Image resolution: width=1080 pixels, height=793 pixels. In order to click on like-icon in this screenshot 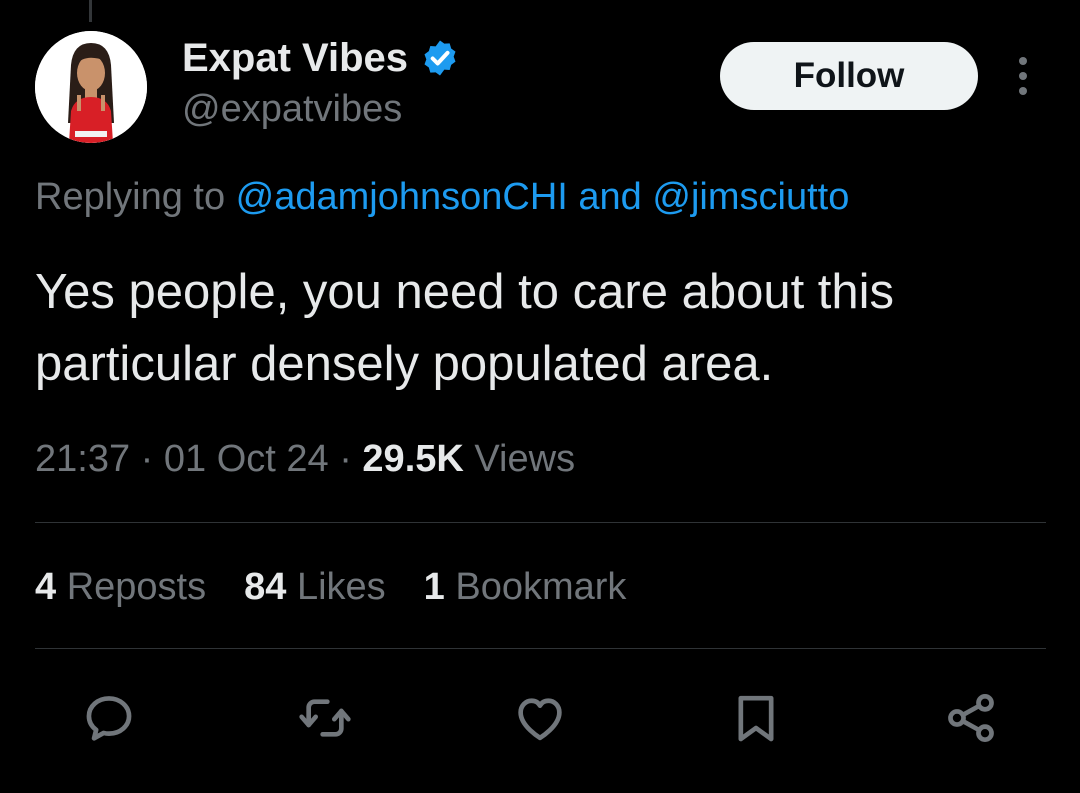, I will do `click(540, 719)`.